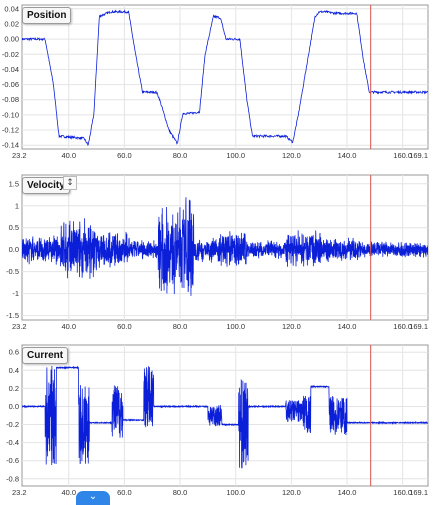 Image resolution: width=434 pixels, height=505 pixels. I want to click on y-tick-label: -0.8, so click(12, 478).